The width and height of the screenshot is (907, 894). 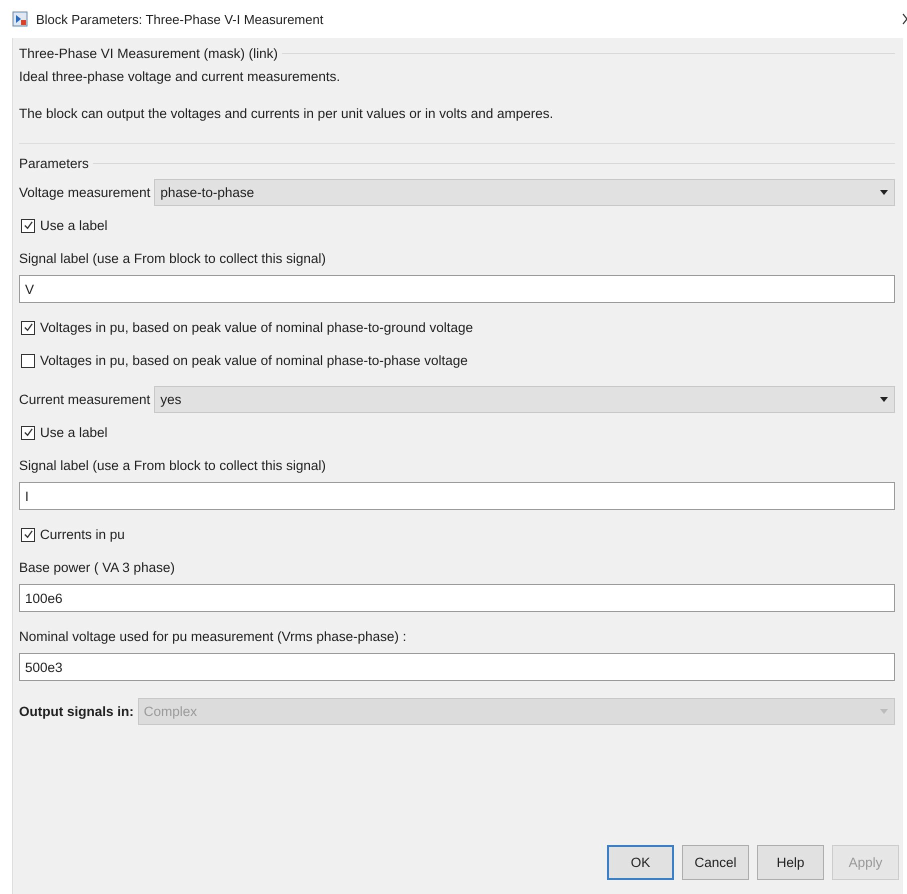 What do you see at coordinates (457, 667) in the screenshot?
I see `input-field: 500e3` at bounding box center [457, 667].